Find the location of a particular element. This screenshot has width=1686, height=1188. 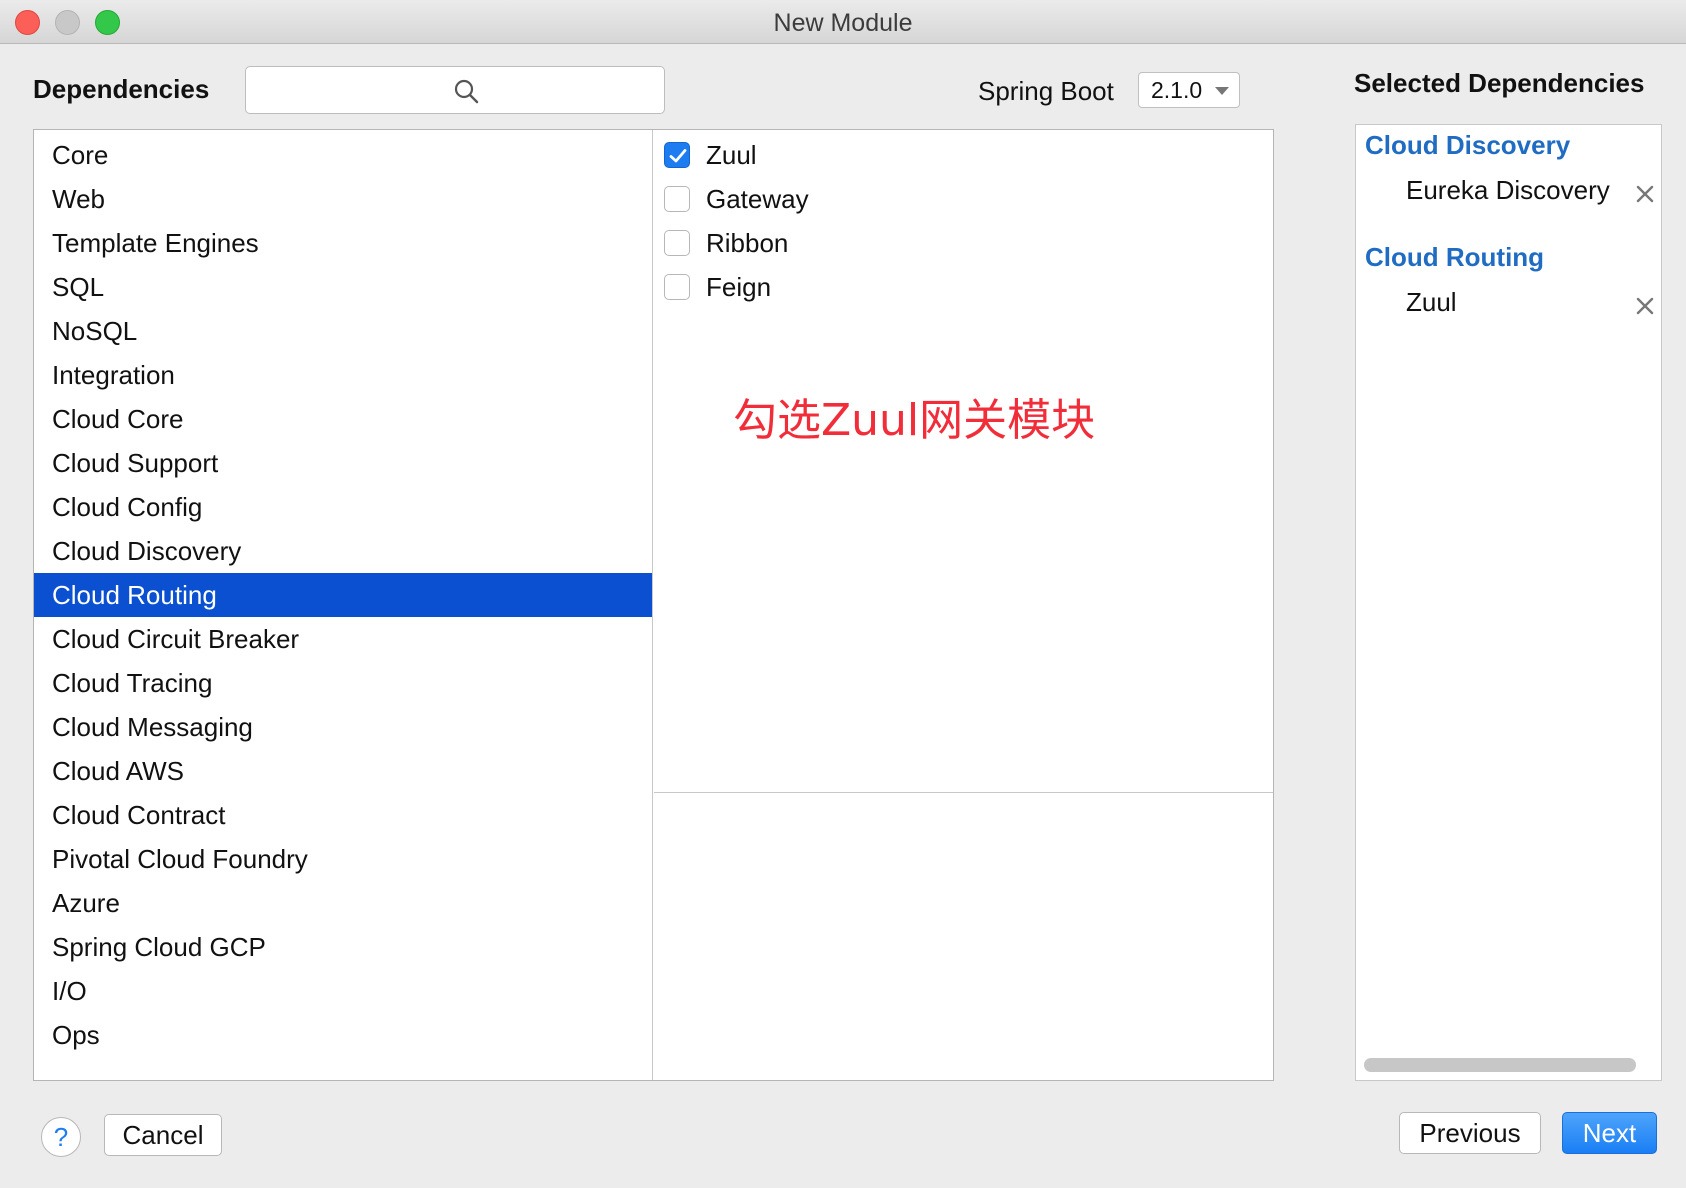

previous-button: Previous is located at coordinates (1470, 1133).